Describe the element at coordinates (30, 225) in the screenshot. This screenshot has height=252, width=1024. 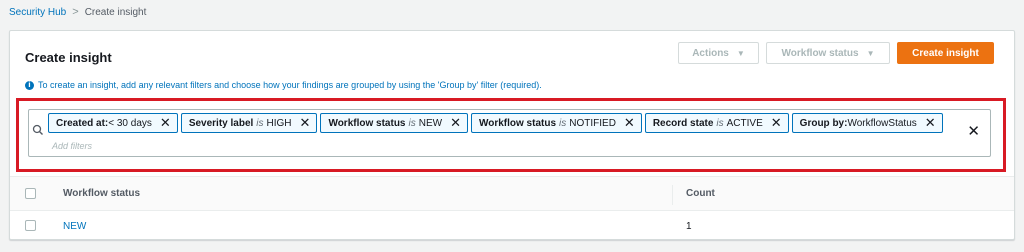
I see `row-checkbox` at that location.